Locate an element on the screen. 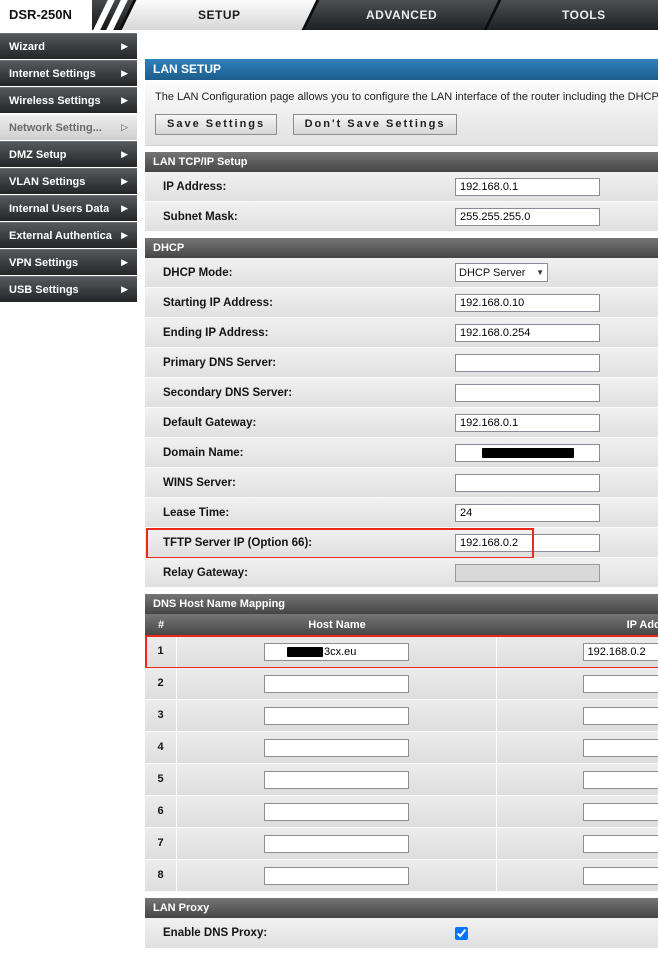  field-label: Starting IP Address: is located at coordinates (218, 302).